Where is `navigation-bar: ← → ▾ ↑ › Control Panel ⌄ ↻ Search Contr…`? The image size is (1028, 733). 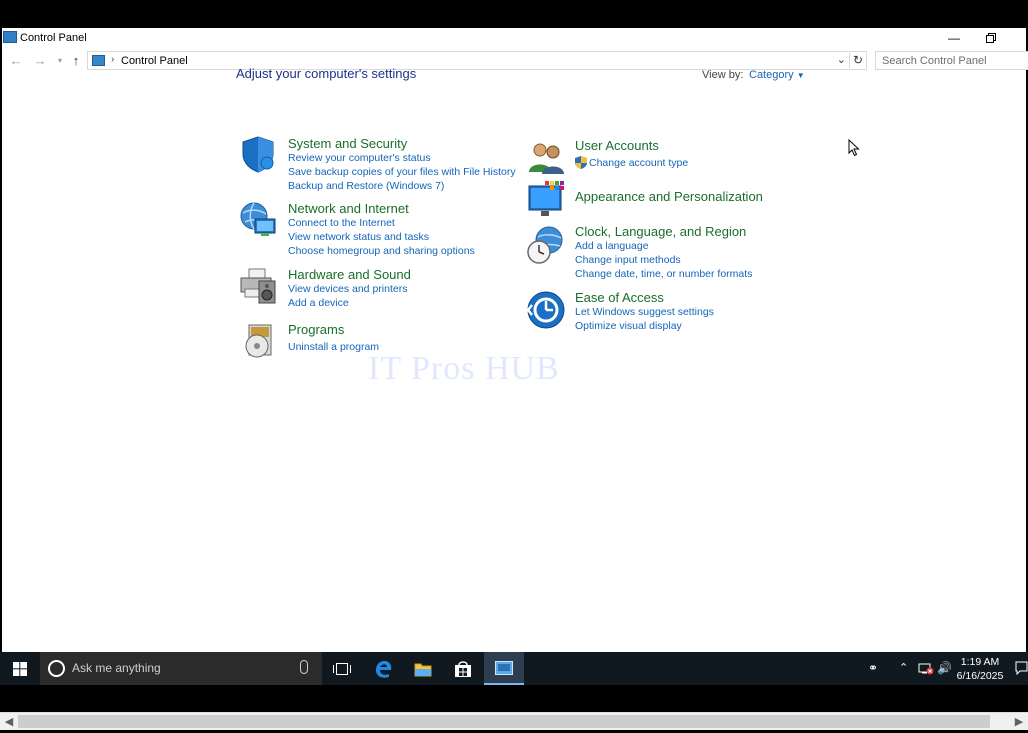
navigation-bar: ← → ▾ ↑ › Control Panel ⌄ ↻ Search Contr… is located at coordinates (515, 61).